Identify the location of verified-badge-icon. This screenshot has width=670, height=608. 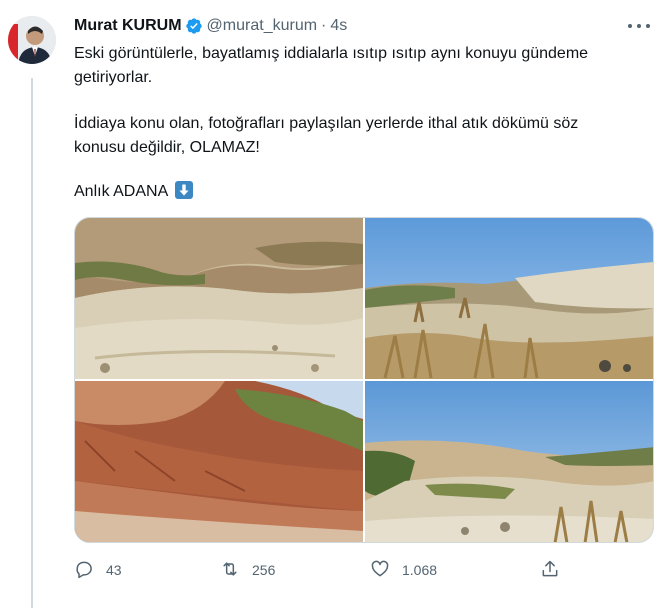
(194, 26).